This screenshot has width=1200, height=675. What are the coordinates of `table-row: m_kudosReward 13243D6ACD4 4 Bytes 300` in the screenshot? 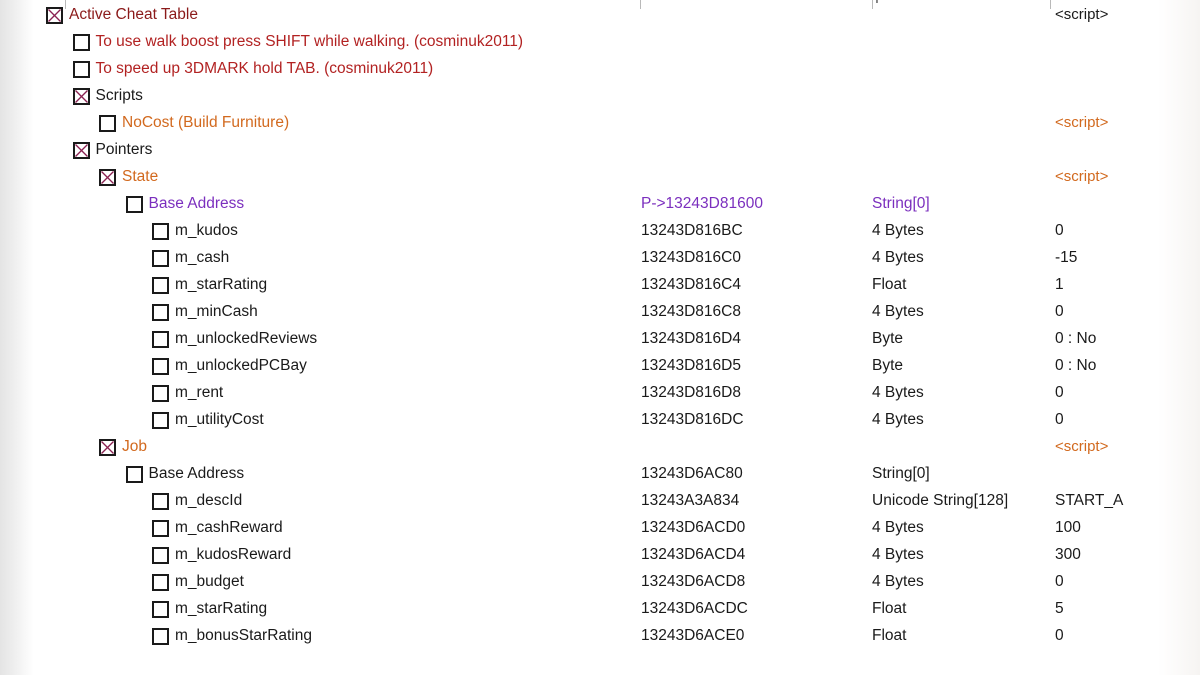 It's located at (600, 555).